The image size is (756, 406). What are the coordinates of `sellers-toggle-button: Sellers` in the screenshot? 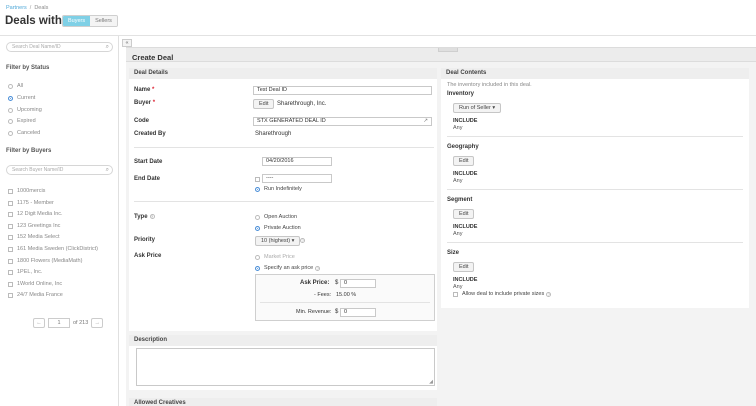 It's located at (103, 21).